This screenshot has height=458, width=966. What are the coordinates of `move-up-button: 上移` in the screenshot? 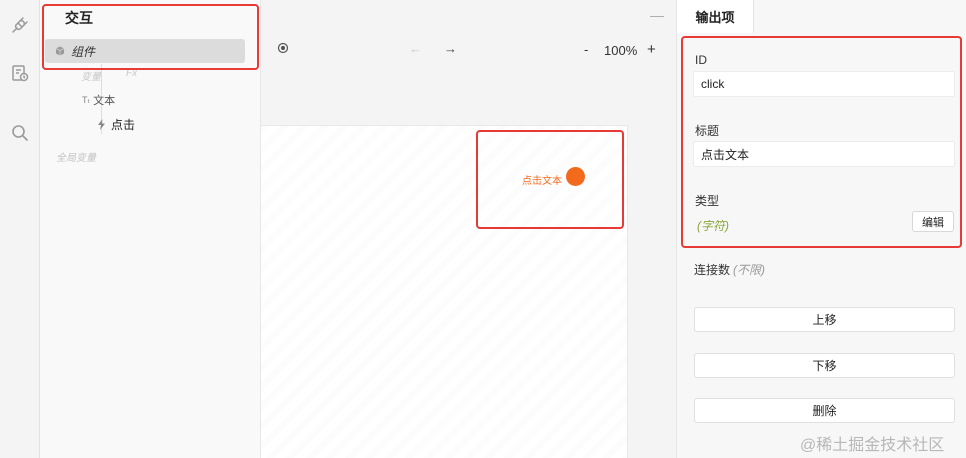 It's located at (824, 319).